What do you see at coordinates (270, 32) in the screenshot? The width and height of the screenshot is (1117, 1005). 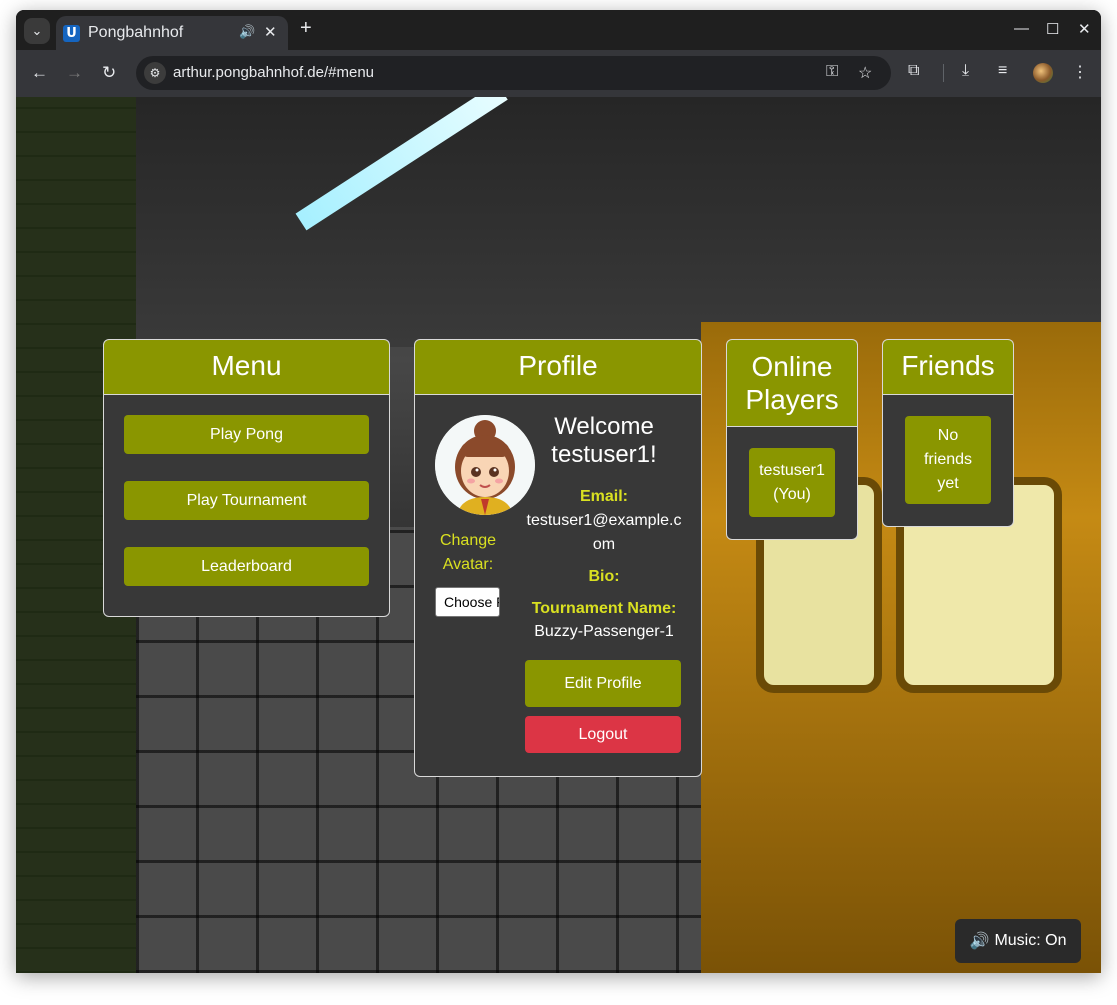 I see `close-tab-icon: ✕` at bounding box center [270, 32].